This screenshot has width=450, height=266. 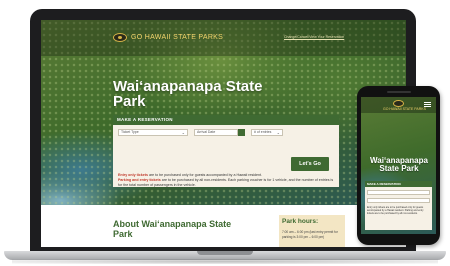 What do you see at coordinates (300, 221) in the screenshot?
I see `park-hours-title: Park hours:` at bounding box center [300, 221].